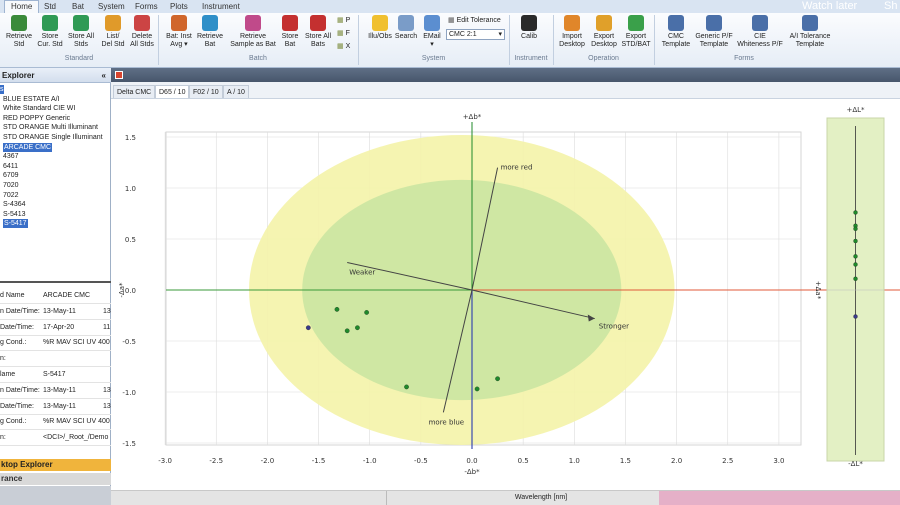 This screenshot has height=505, width=900. Describe the element at coordinates (2, 89) in the screenshot. I see `tree-item: s` at that location.